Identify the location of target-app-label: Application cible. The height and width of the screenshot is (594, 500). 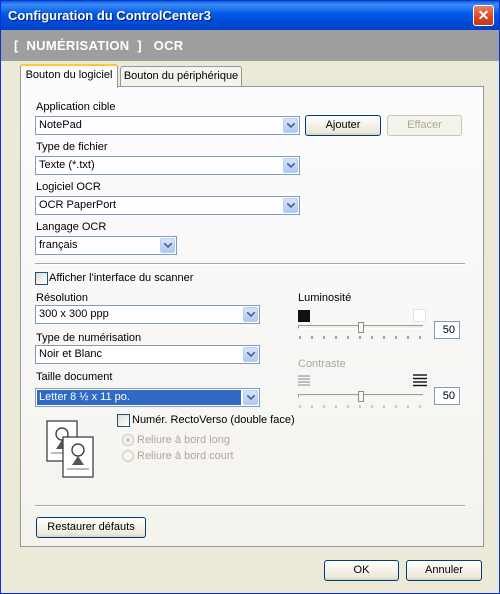
(76, 107).